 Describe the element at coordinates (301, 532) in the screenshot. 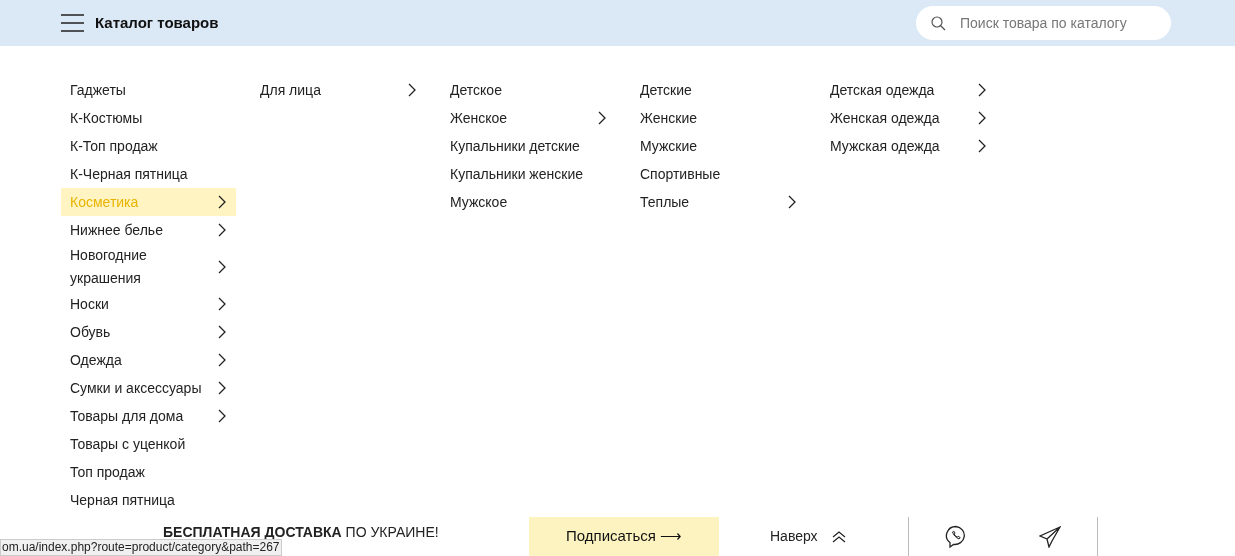

I see `delivery-promo: БЕСПЛАТНАЯ ДОСТАВКА ПО УКРАИНЕ!` at that location.